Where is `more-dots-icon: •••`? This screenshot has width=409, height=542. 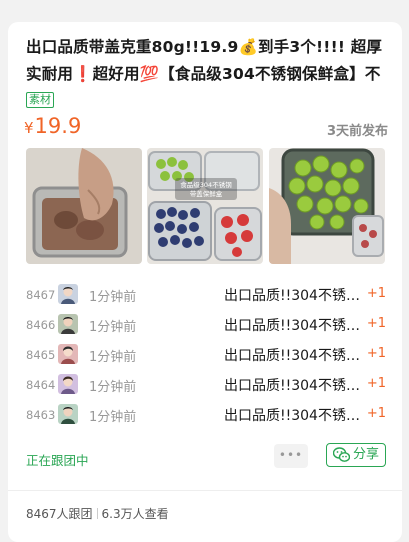 more-dots-icon: ••• is located at coordinates (291, 455).